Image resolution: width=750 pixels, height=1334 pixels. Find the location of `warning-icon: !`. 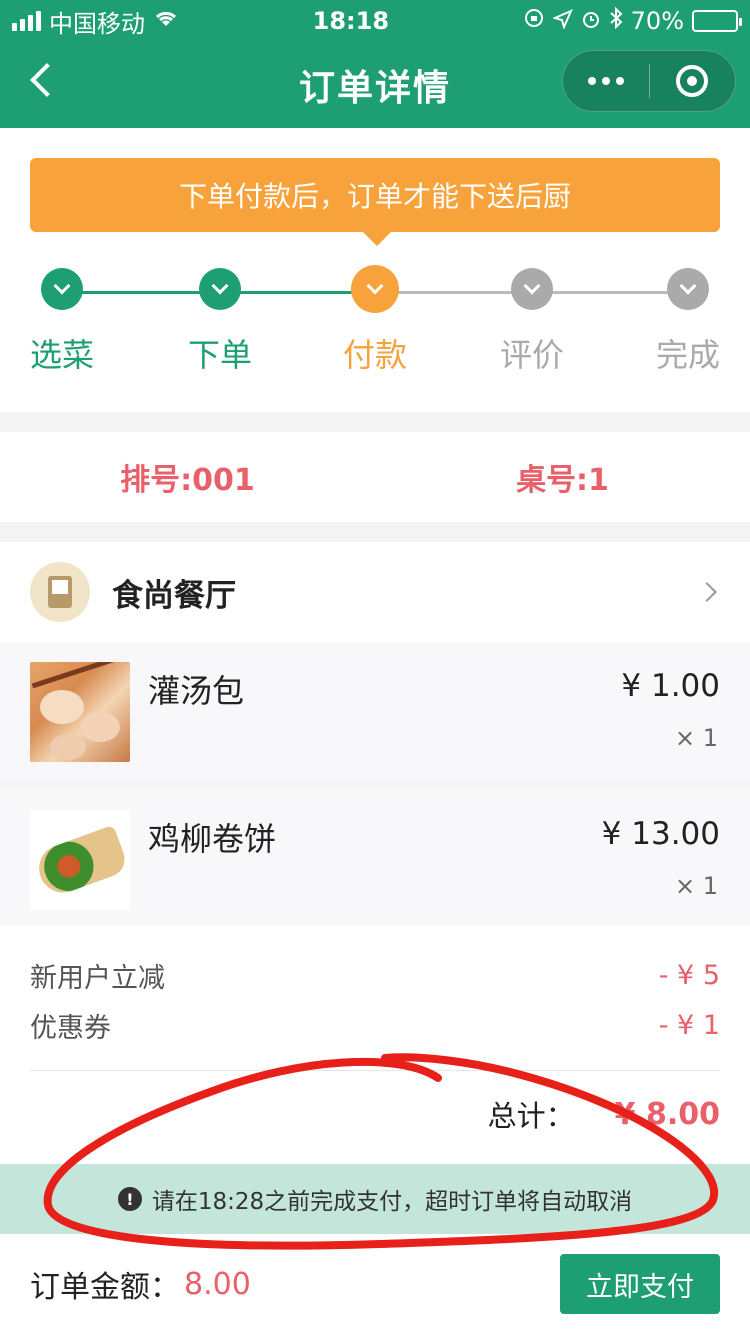

warning-icon: ! is located at coordinates (129, 1199).